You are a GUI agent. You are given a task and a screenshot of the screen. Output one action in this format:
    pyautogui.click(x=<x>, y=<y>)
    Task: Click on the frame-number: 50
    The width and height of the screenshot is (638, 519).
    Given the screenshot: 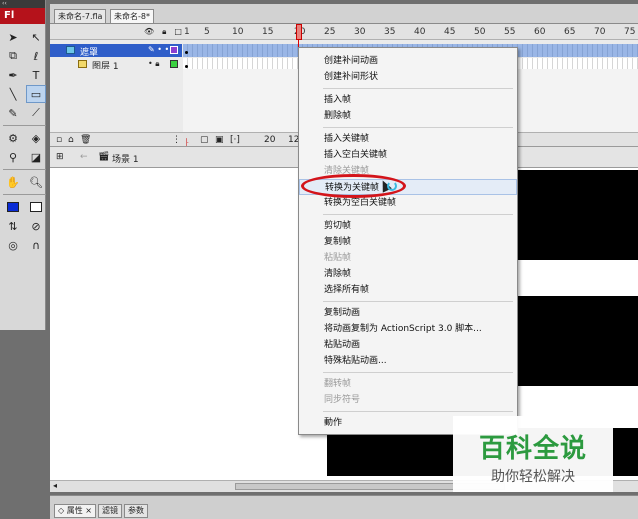 What is the action you would take?
    pyautogui.click(x=480, y=32)
    